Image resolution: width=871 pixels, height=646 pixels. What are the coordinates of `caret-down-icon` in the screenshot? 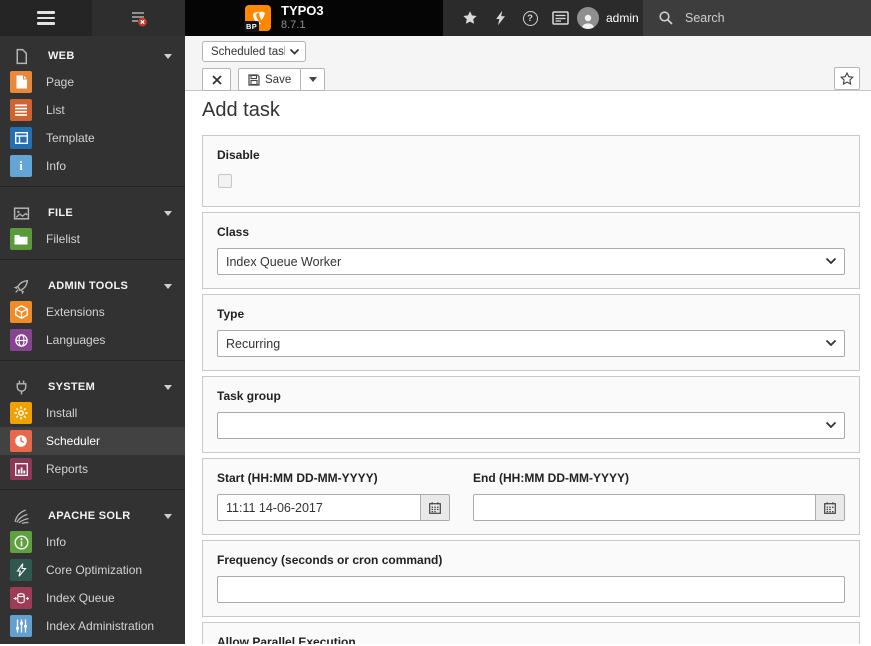 It's located at (312, 79).